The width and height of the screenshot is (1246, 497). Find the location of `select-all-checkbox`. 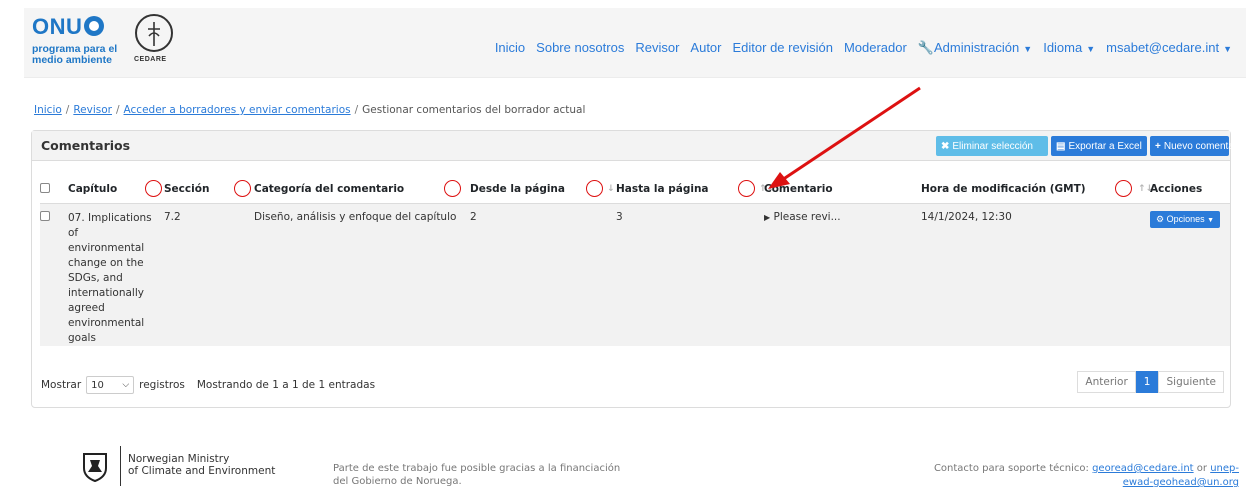

select-all-checkbox is located at coordinates (45, 187).